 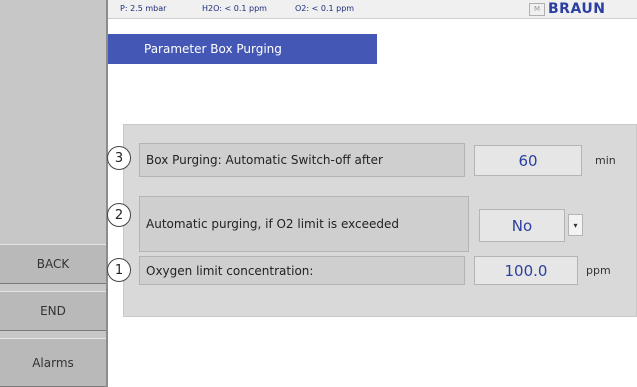 What do you see at coordinates (119, 215) in the screenshot?
I see `row-number-badge: 2` at bounding box center [119, 215].